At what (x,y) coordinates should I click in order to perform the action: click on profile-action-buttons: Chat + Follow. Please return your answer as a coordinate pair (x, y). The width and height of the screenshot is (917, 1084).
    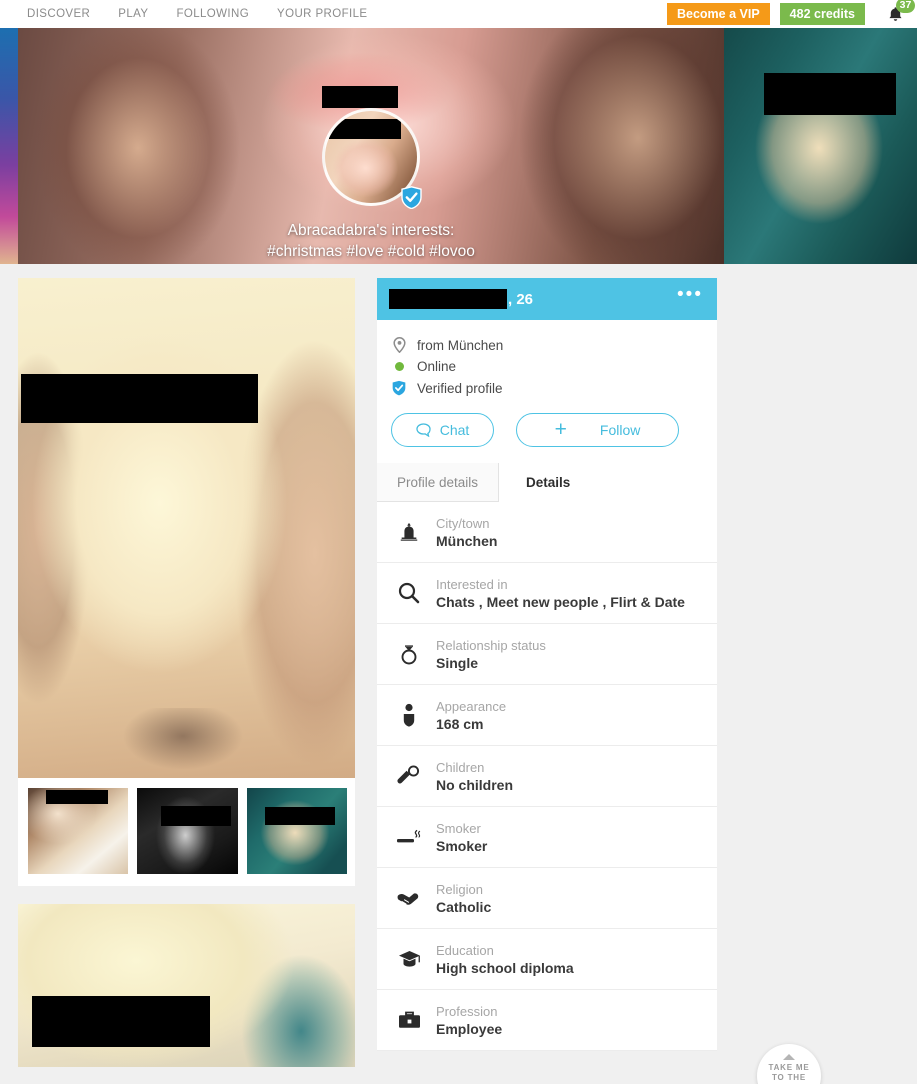
    Looking at the image, I should click on (547, 431).